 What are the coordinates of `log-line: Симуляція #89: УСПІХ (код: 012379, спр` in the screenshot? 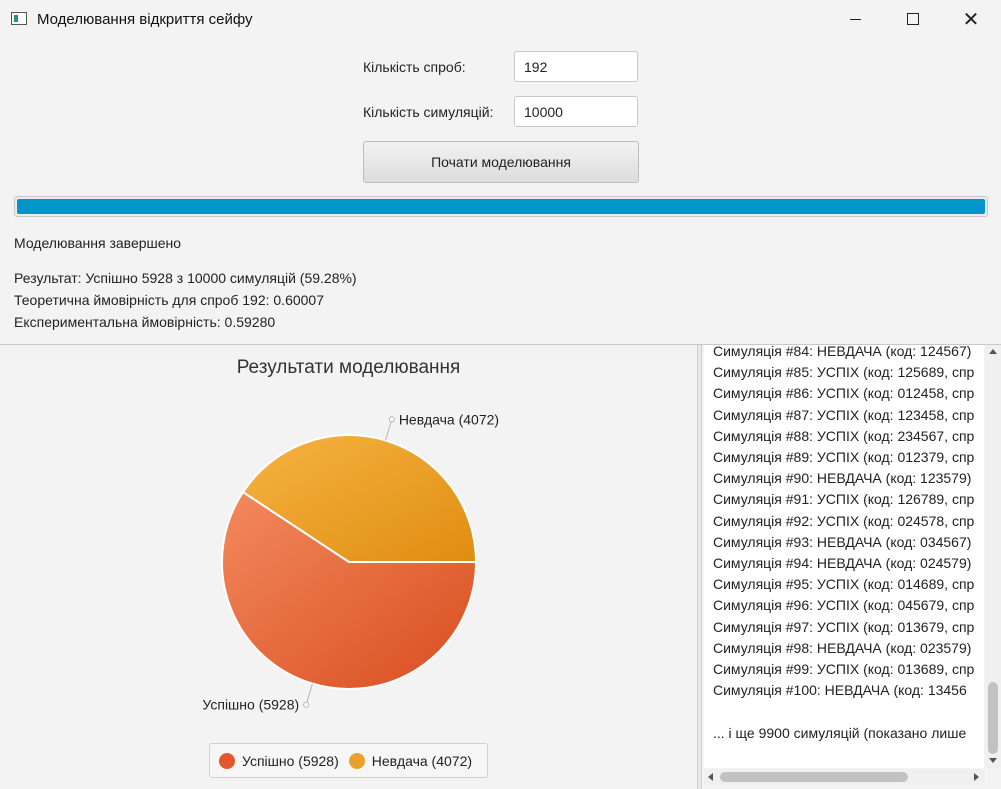 It's located at (844, 457).